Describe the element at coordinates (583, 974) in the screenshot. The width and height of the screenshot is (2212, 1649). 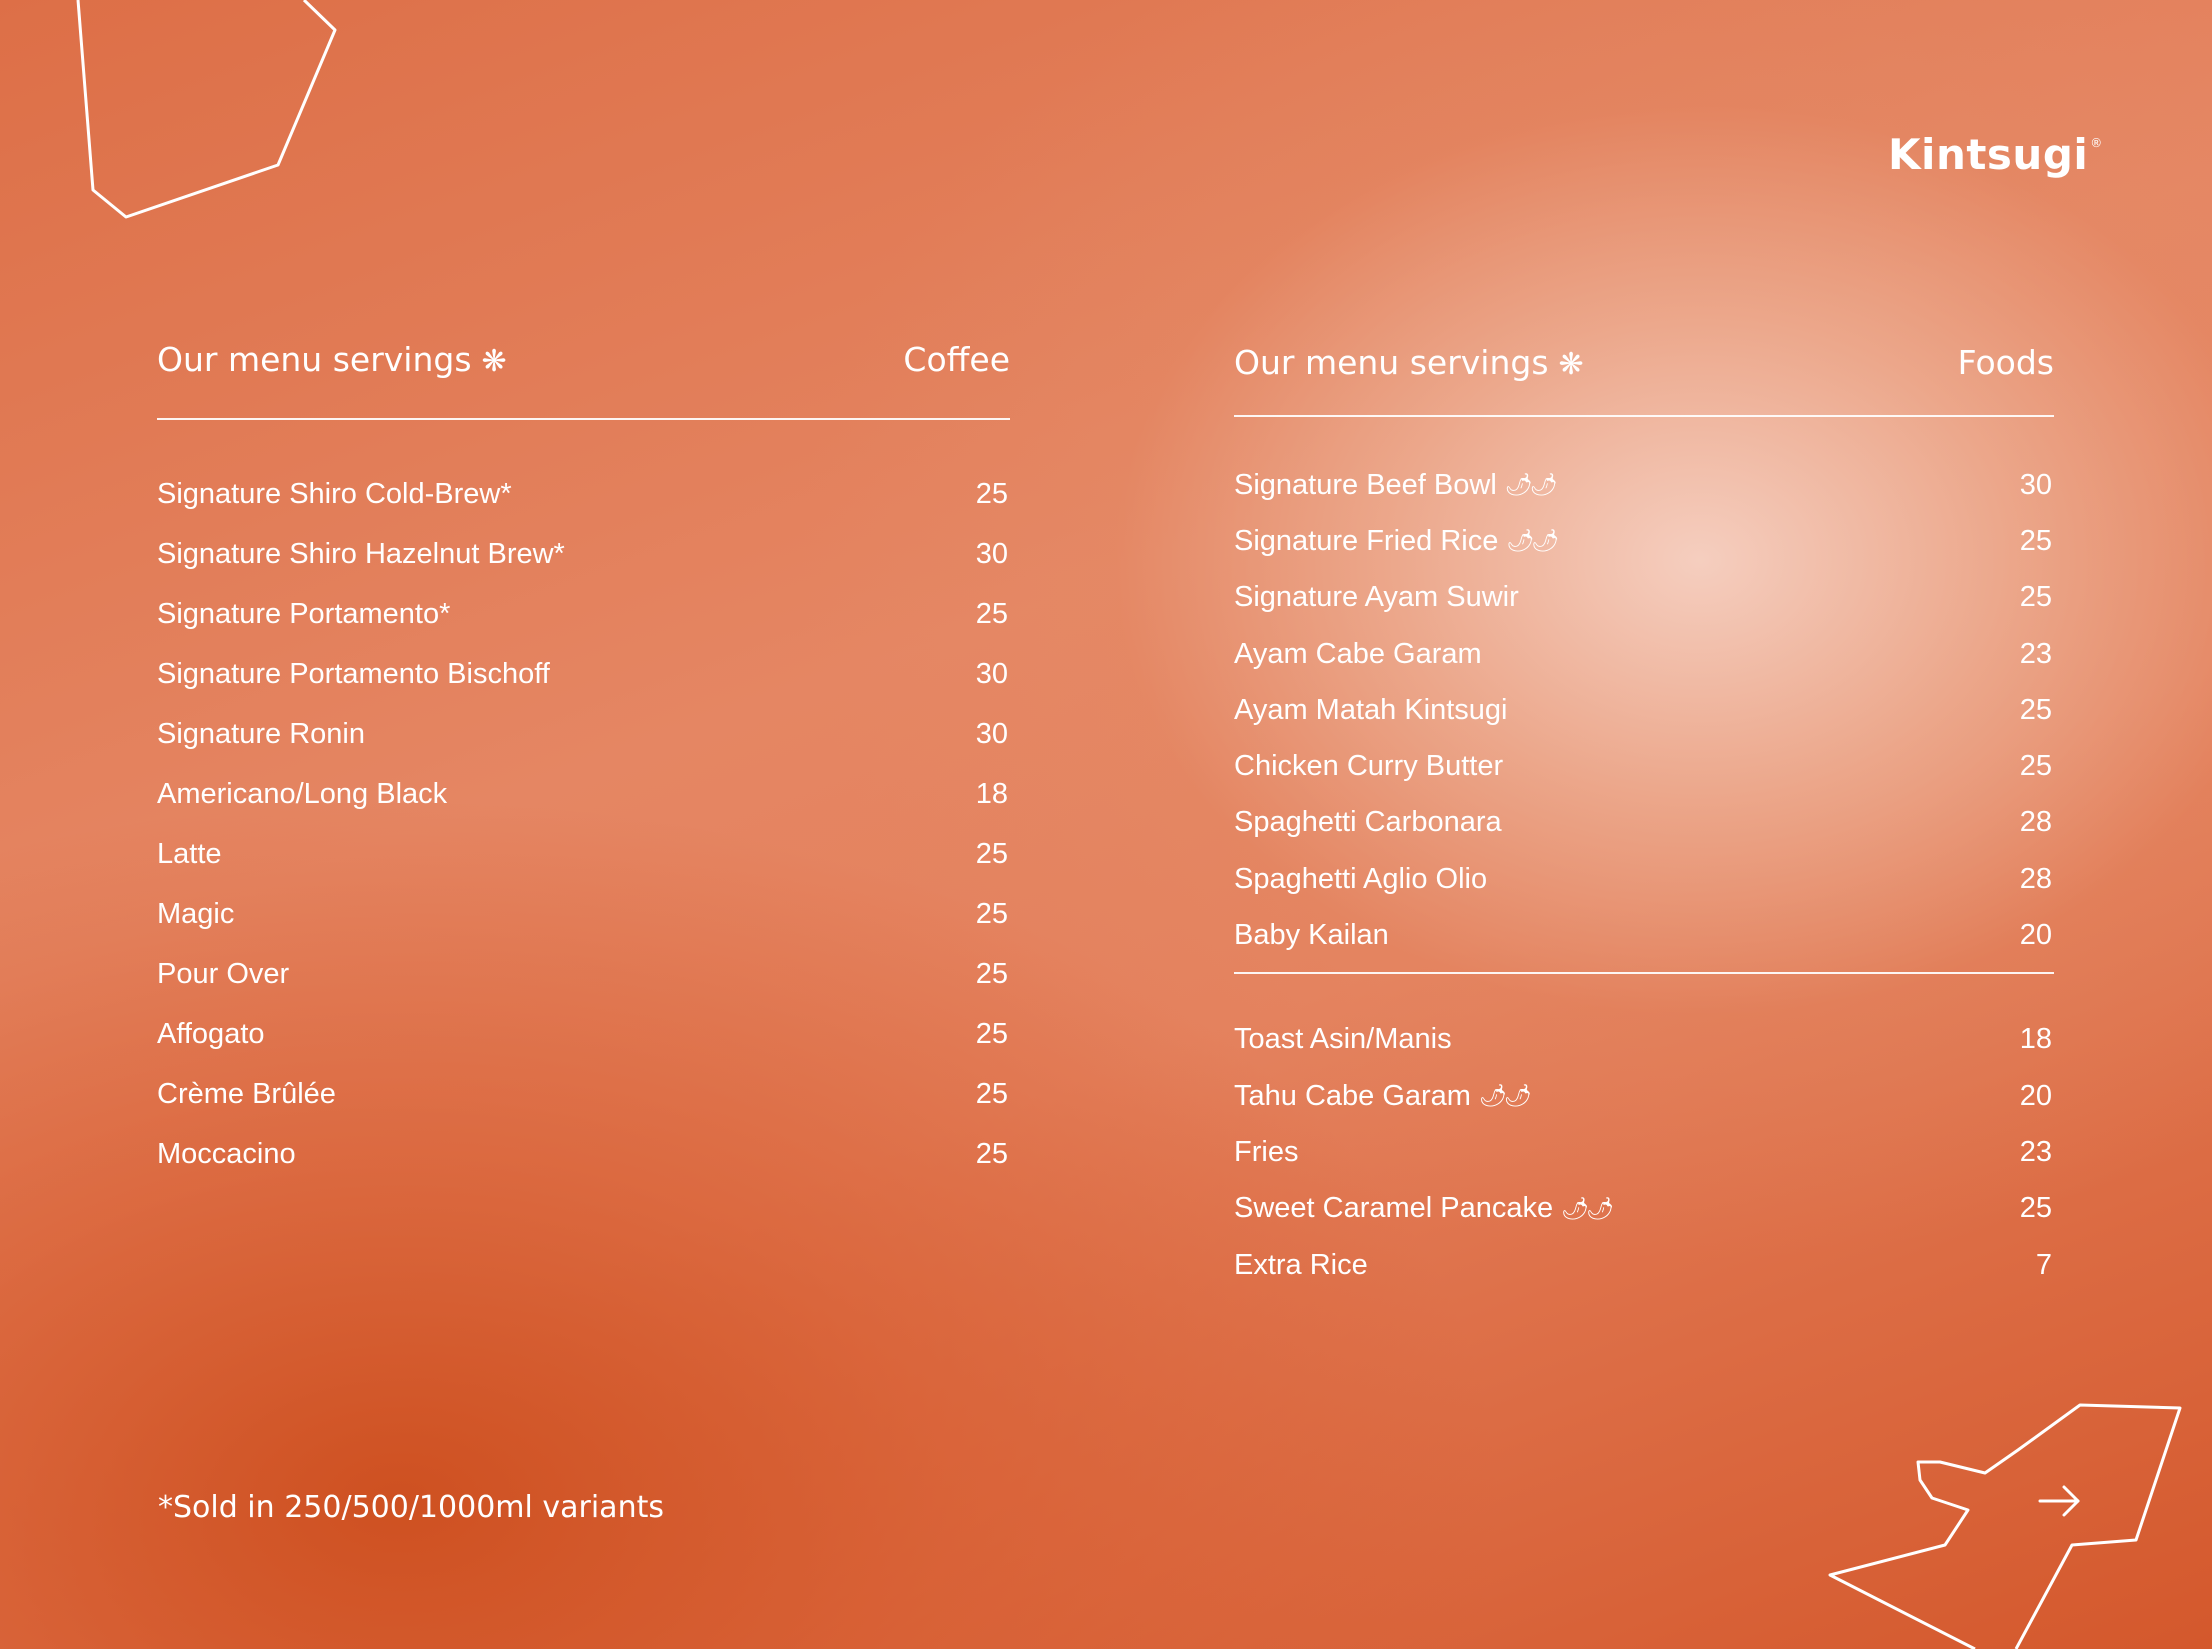
I see `menu-item: Pour Over 25` at that location.